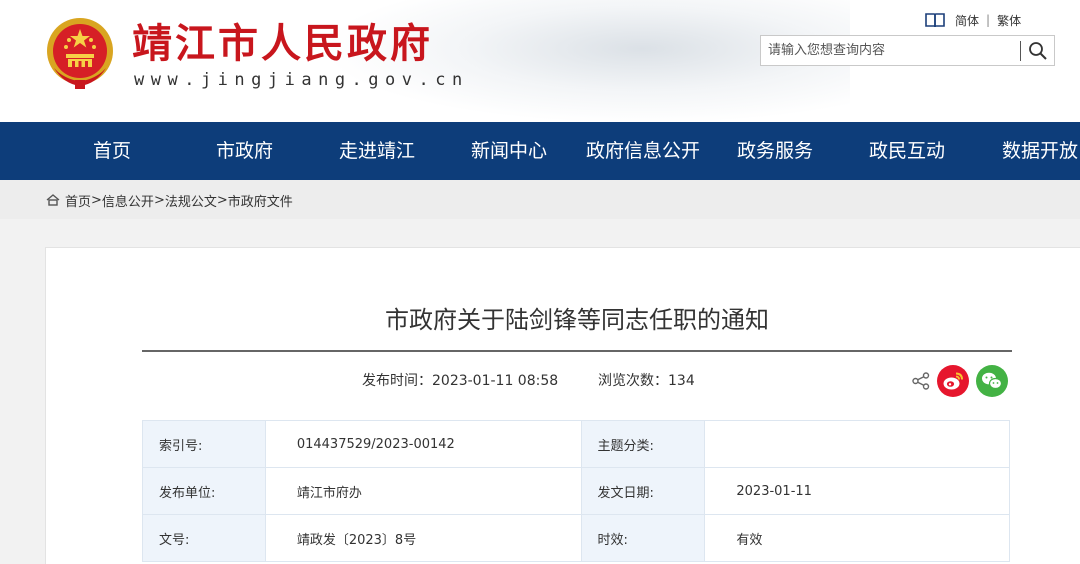  I want to click on validity-value: 有效, so click(857, 538).